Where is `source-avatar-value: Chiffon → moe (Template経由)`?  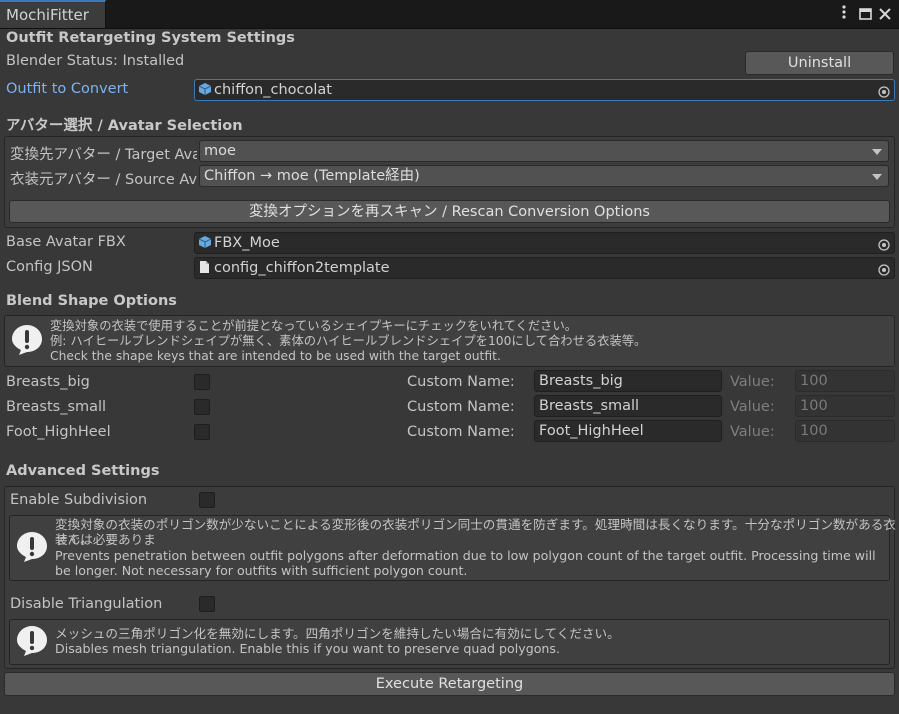 source-avatar-value: Chiffon → moe (Template経由) is located at coordinates (312, 176).